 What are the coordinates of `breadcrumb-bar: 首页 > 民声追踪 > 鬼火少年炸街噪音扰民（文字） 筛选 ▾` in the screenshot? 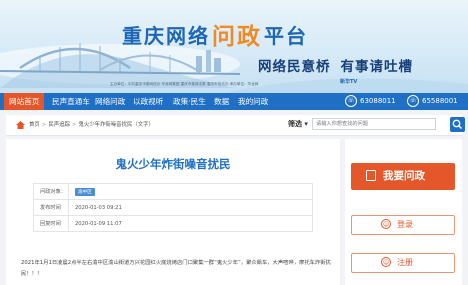 It's located at (235, 125).